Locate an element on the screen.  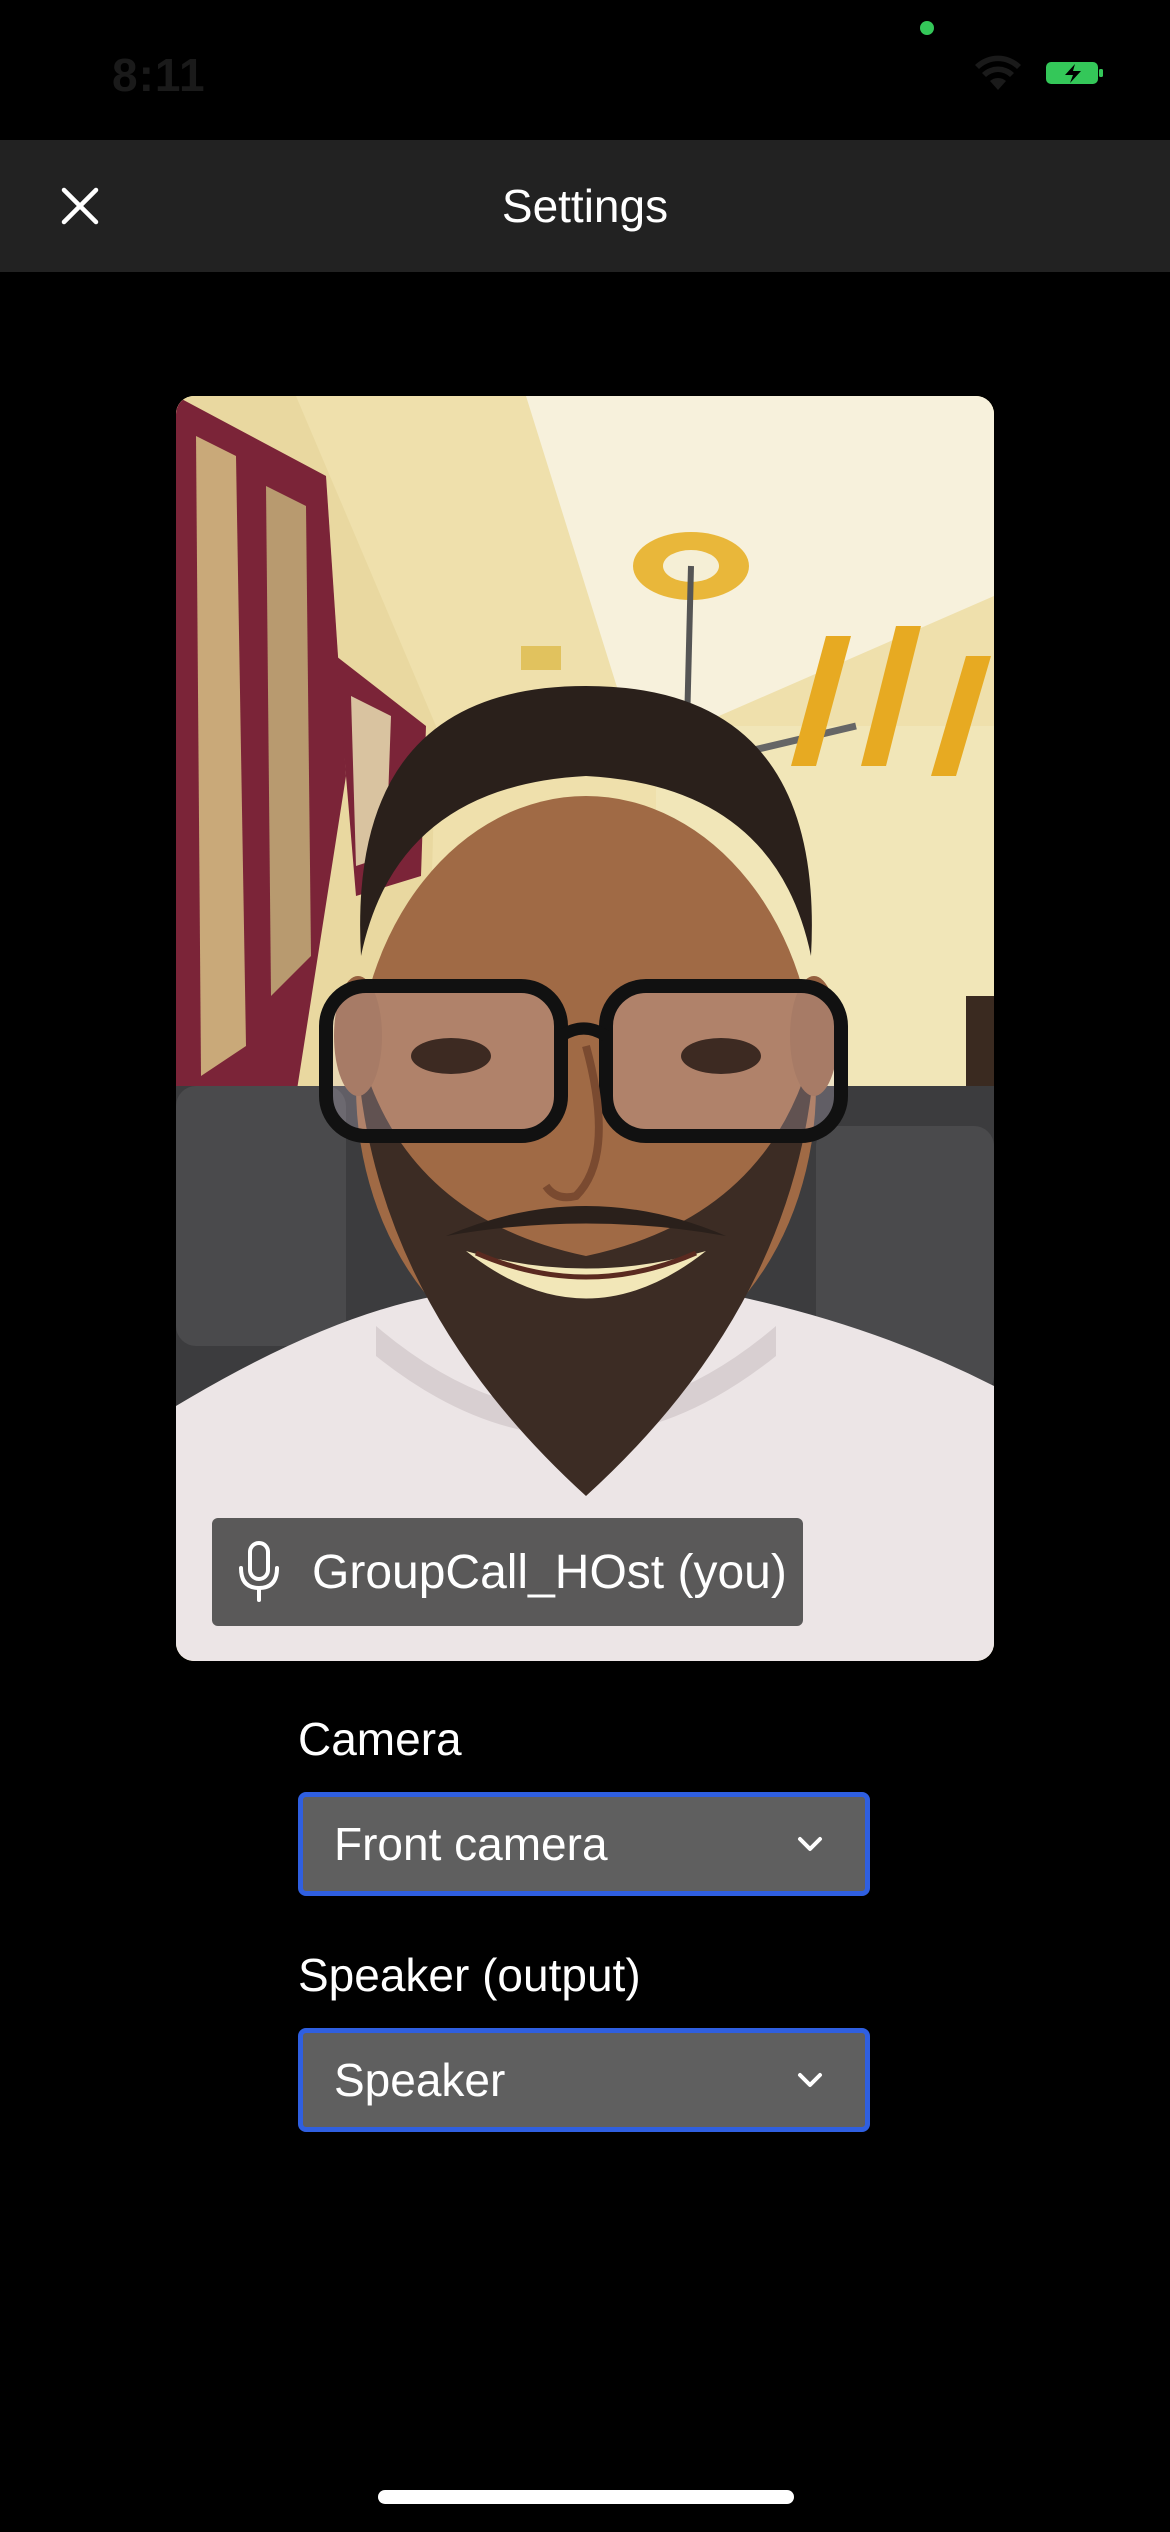
mic-active-indicator is located at coordinates (927, 28).